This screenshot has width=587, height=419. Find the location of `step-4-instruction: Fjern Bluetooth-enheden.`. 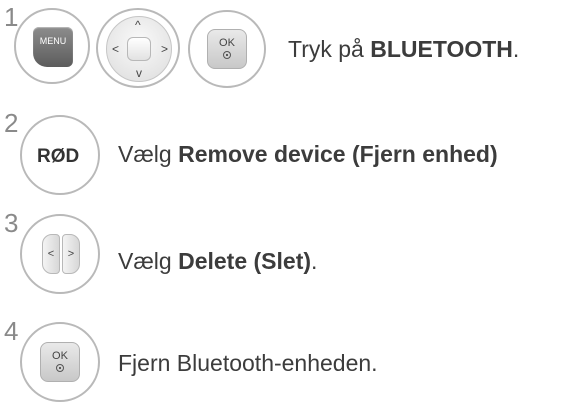

step-4-instruction: Fjern Bluetooth-enheden. is located at coordinates (248, 363).